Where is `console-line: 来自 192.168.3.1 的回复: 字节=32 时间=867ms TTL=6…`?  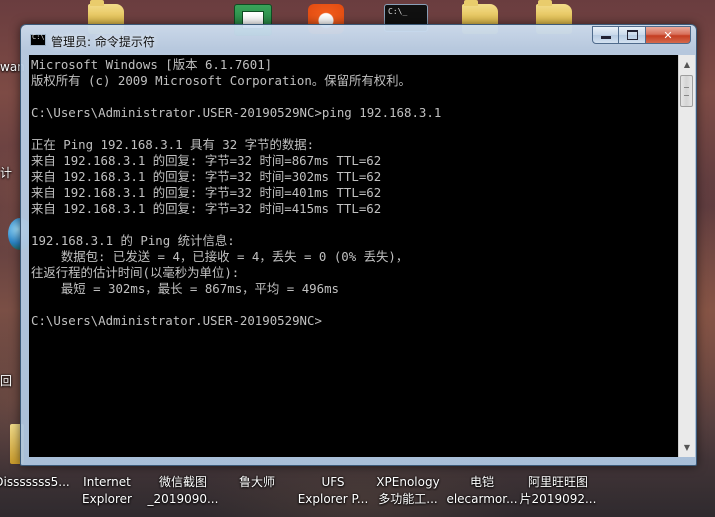 console-line: 来自 192.168.3.1 的回复: 字节=32 时间=867ms TTL=6… is located at coordinates (206, 160).